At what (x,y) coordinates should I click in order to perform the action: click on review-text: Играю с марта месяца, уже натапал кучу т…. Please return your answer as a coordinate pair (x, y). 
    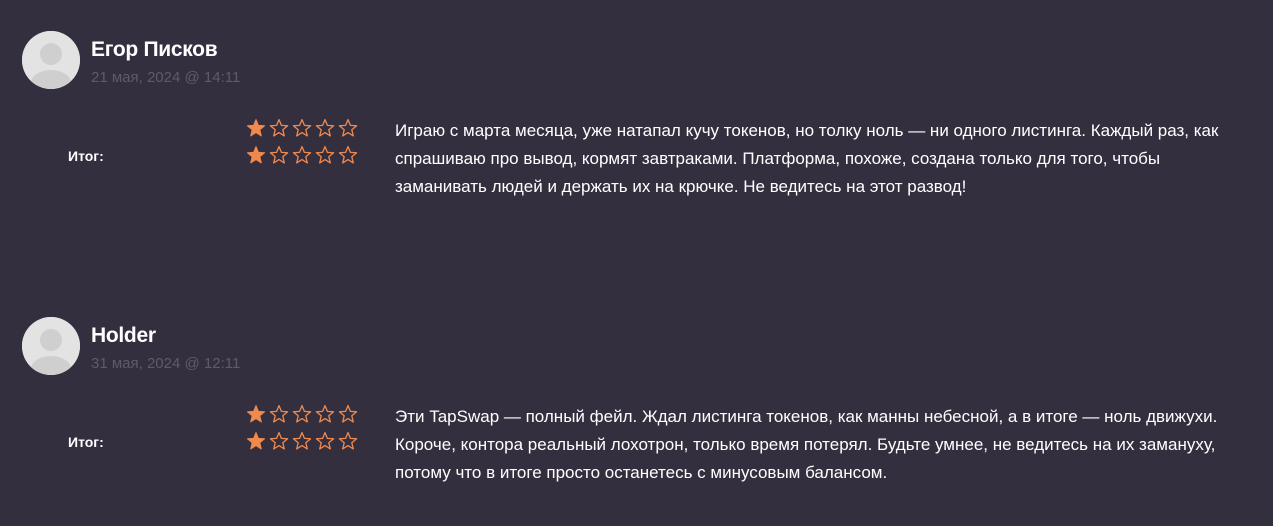
    Looking at the image, I should click on (807, 158).